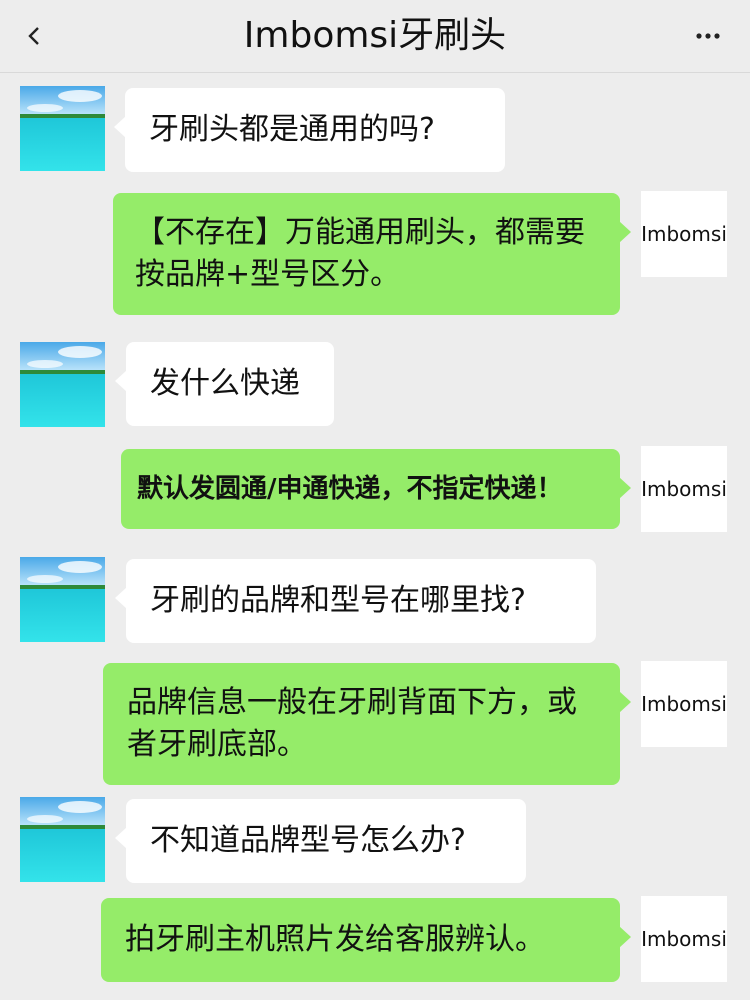  Describe the element at coordinates (360, 253) in the screenshot. I see `message-text: 【不存在】万能通用刷头，都需要按品牌+型号区分。` at that location.